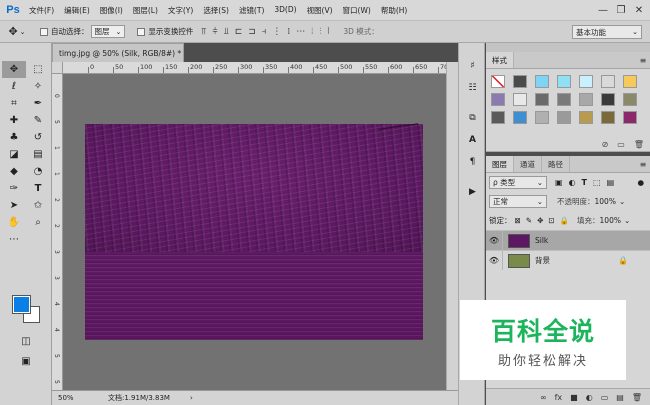 The height and width of the screenshot is (405, 650). I want to click on filter-shape-icon: ⬚, so click(597, 182).